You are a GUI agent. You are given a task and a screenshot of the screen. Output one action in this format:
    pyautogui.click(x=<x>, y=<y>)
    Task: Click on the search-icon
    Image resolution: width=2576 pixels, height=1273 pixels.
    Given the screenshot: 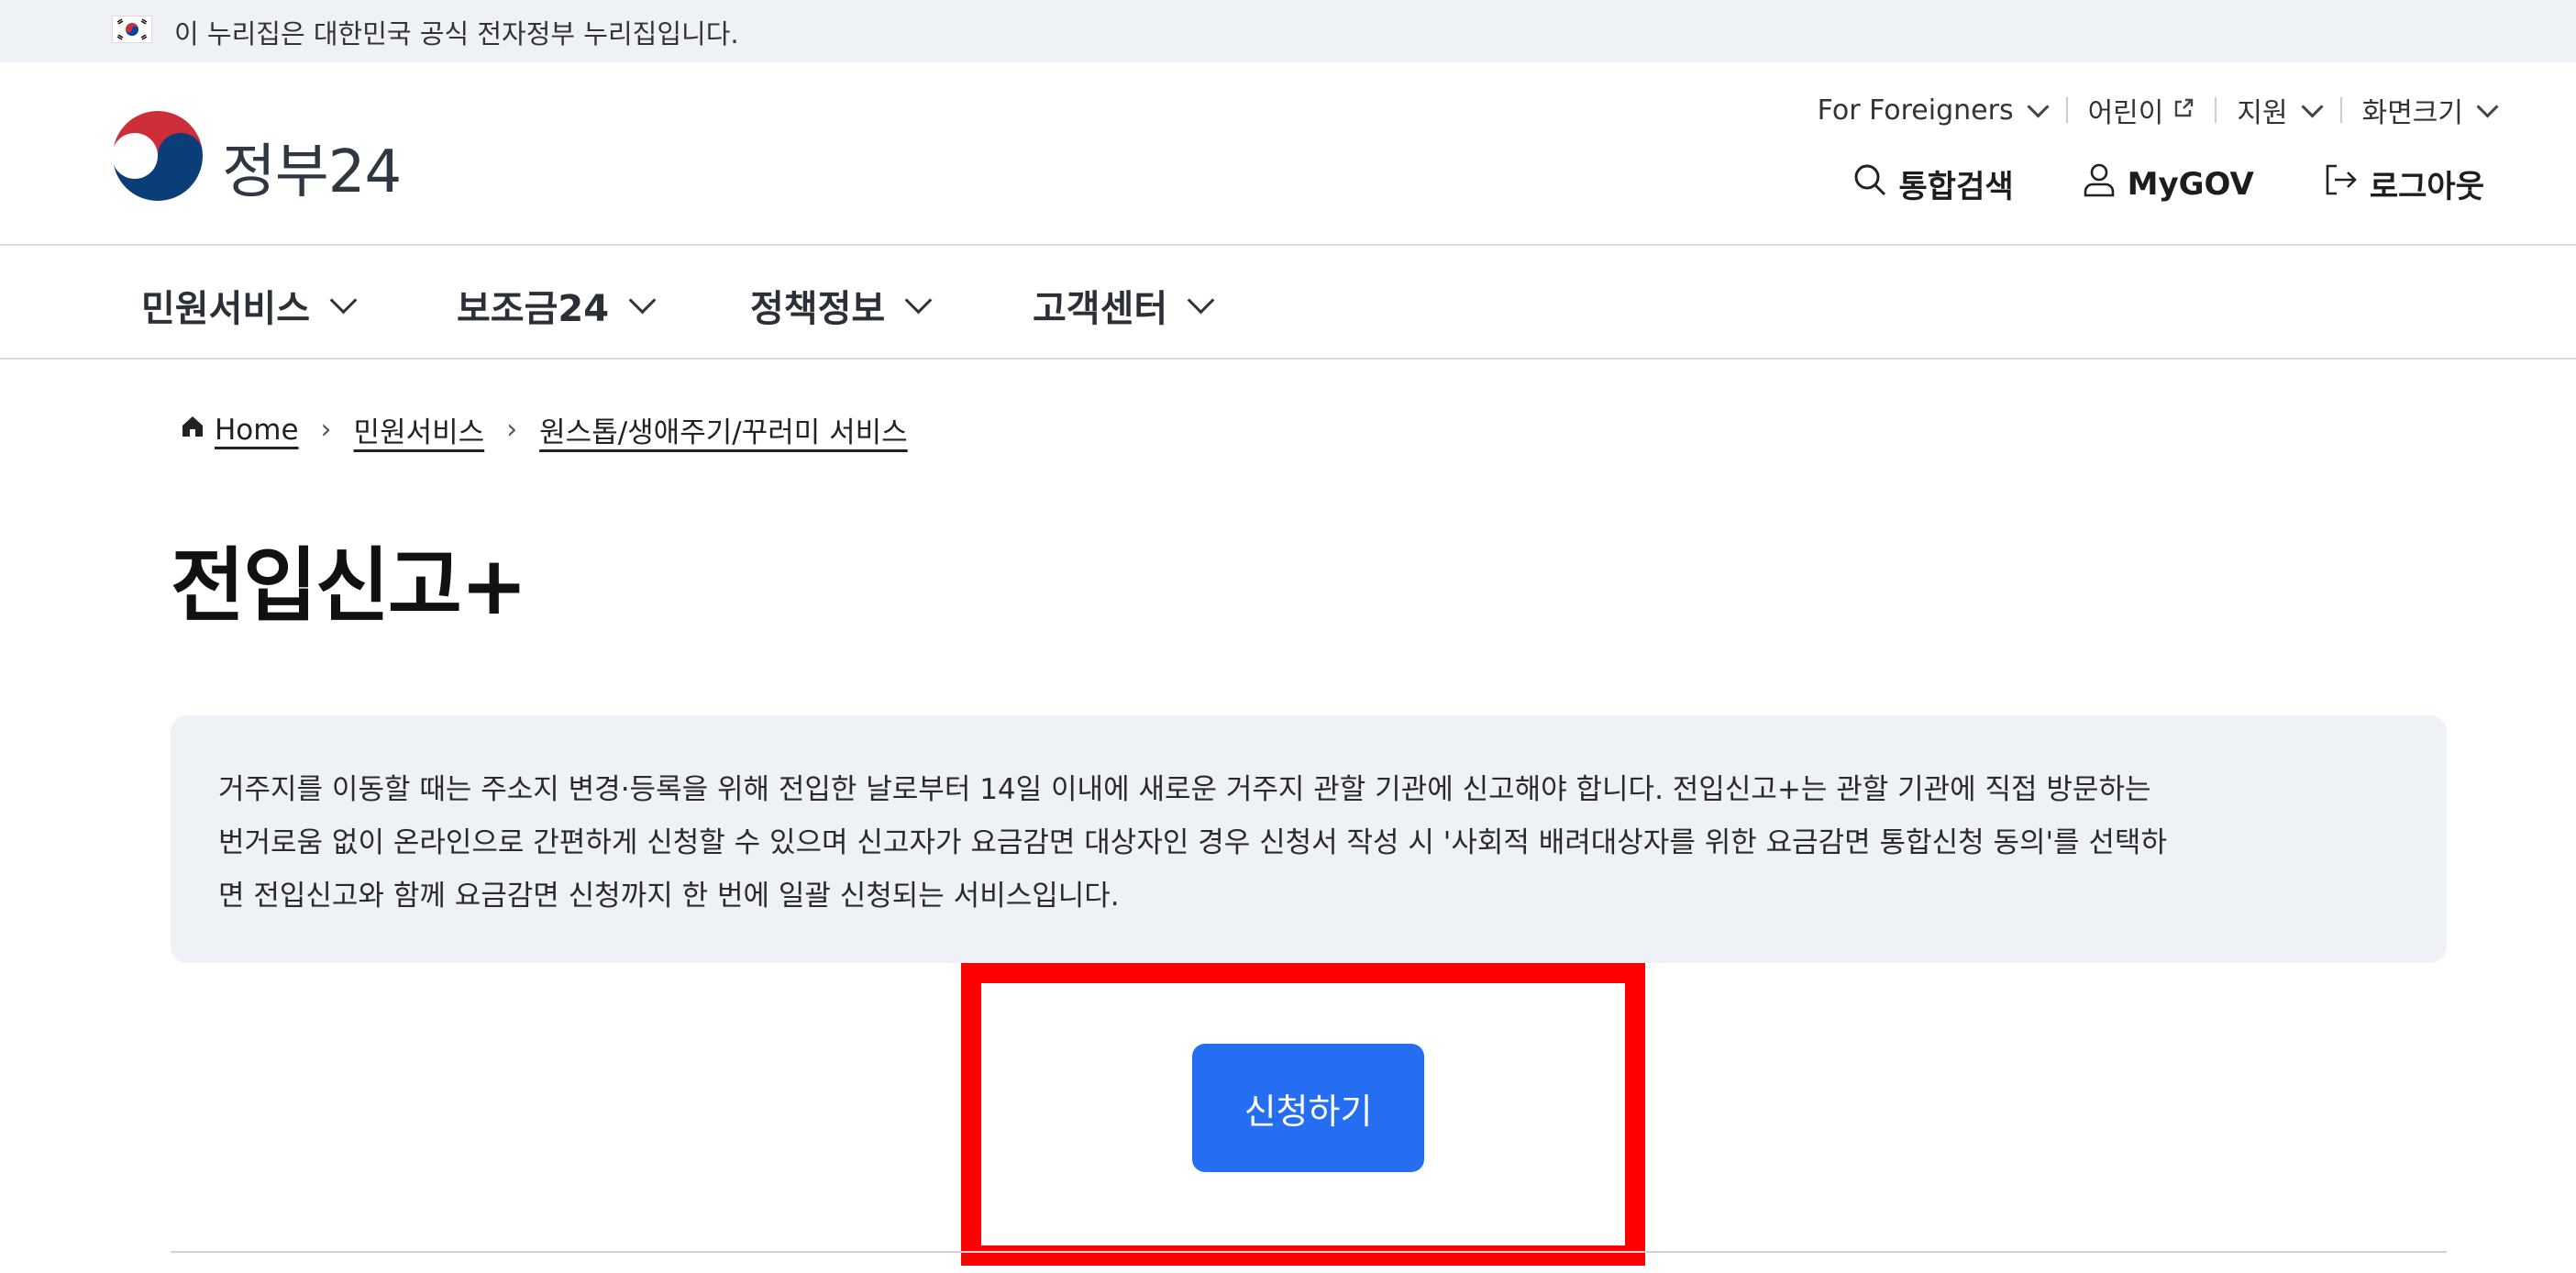 What is the action you would take?
    pyautogui.click(x=1870, y=183)
    